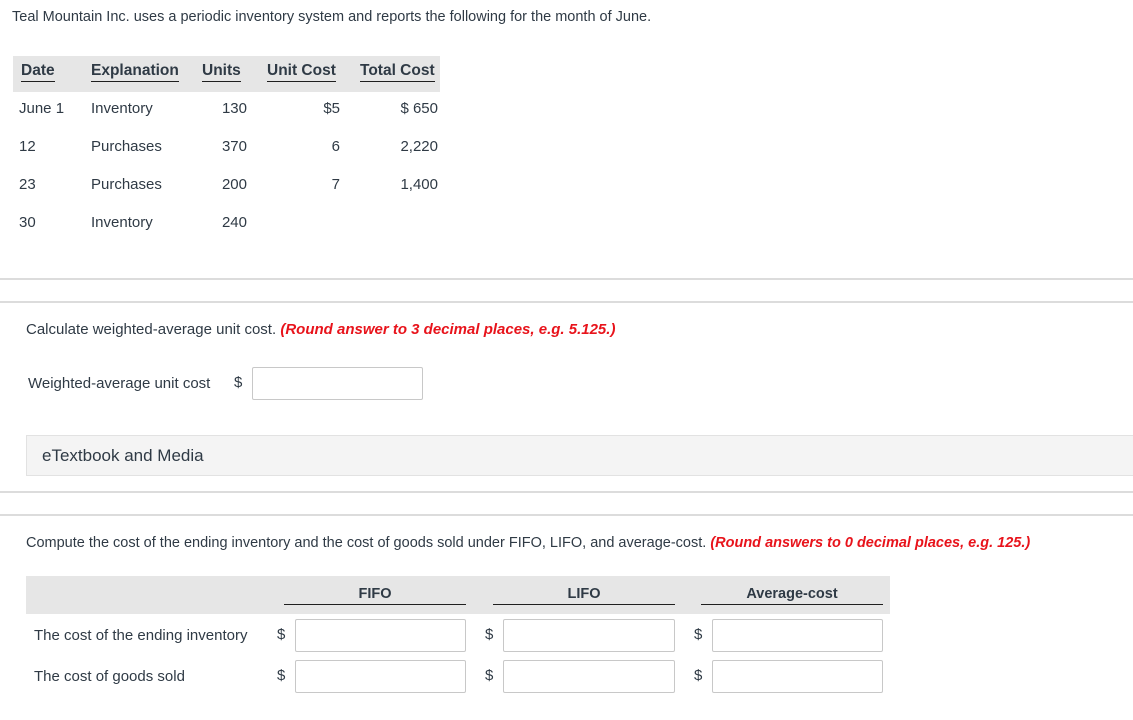  Describe the element at coordinates (380, 676) in the screenshot. I see `fifo-cost-of-goods-sold-input` at that location.